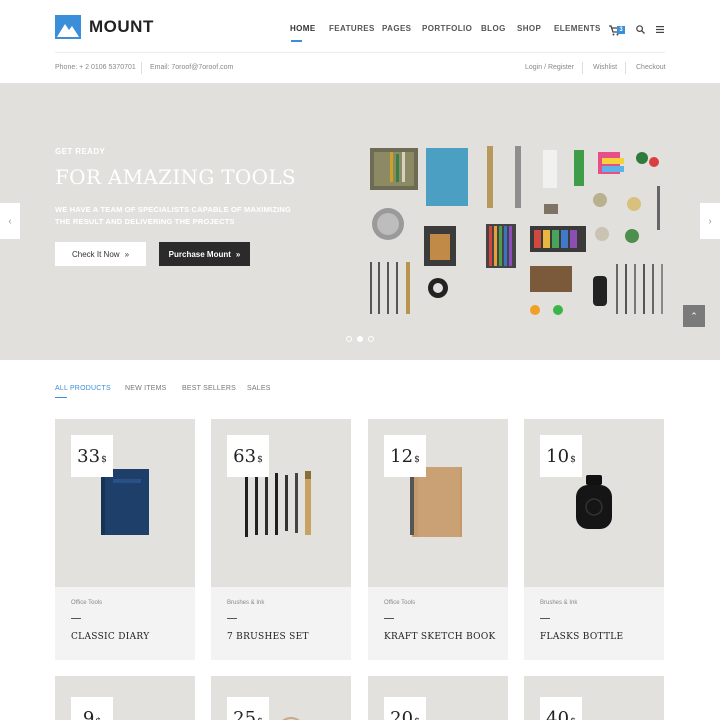 This screenshot has height=720, width=720. What do you see at coordinates (447, 28) in the screenshot?
I see `nav-item-portfolio: PORTFOLIO` at bounding box center [447, 28].